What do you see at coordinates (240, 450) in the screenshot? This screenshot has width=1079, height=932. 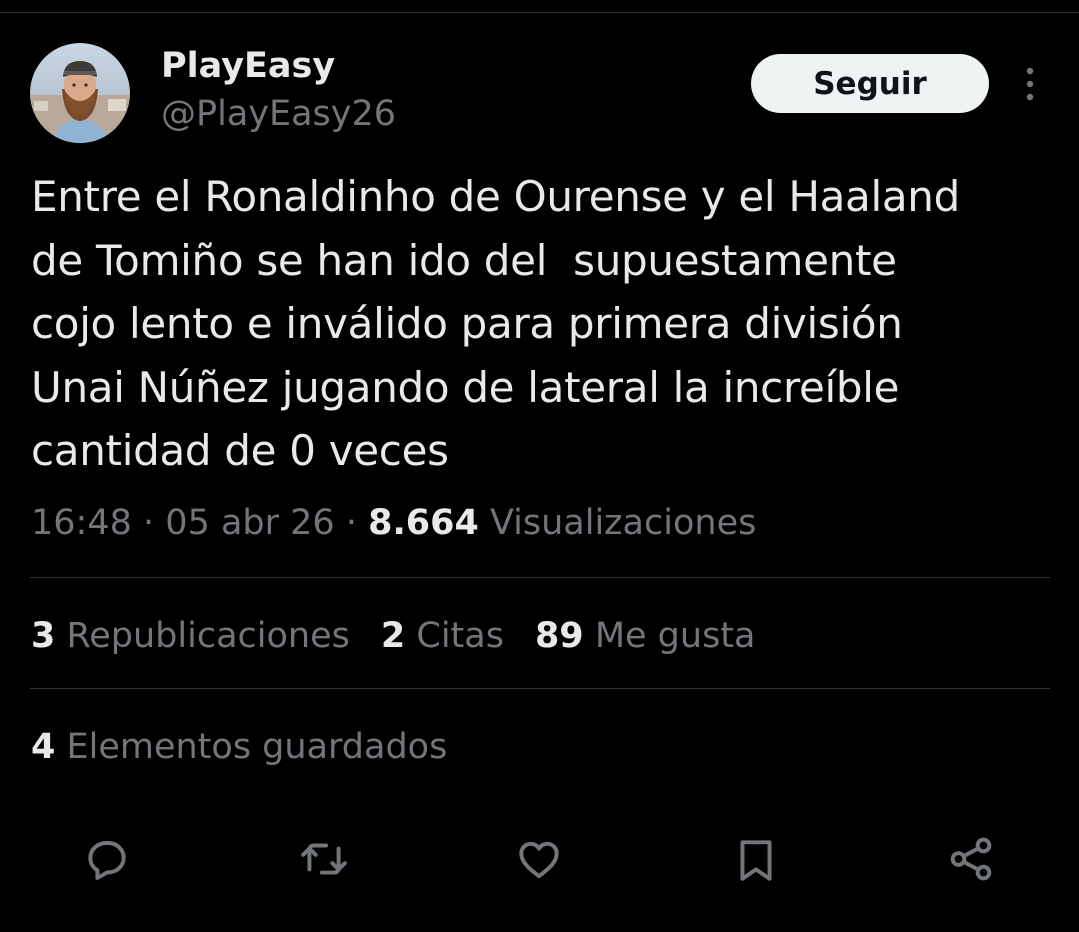 I see `tweet-text-line: cantidad de 0 veces` at bounding box center [240, 450].